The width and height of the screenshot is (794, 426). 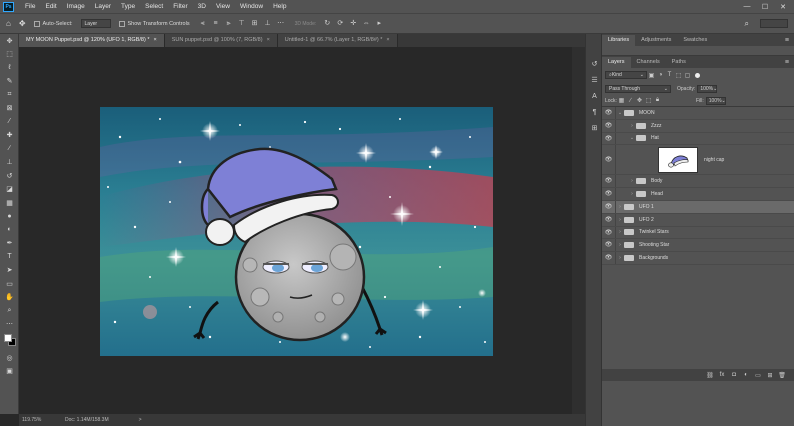 I want to click on maximize-button: ☐, so click(x=765, y=7).